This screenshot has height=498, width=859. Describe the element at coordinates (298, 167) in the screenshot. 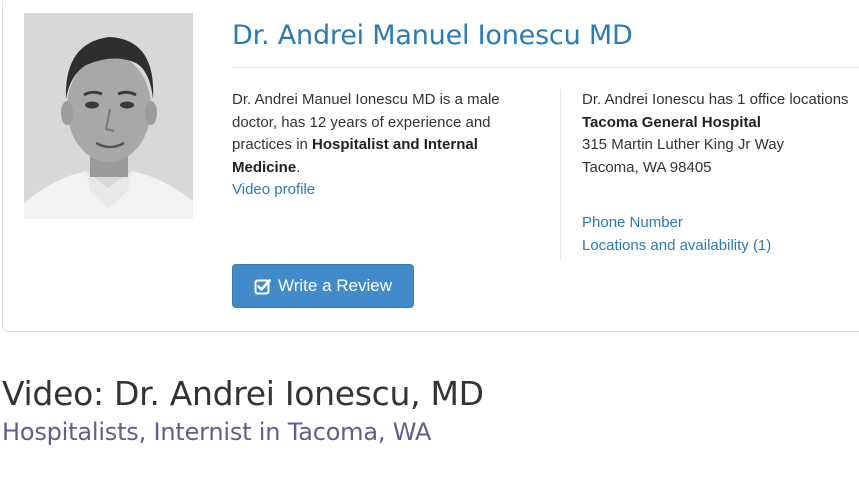

I see `bio-end-text: .` at that location.